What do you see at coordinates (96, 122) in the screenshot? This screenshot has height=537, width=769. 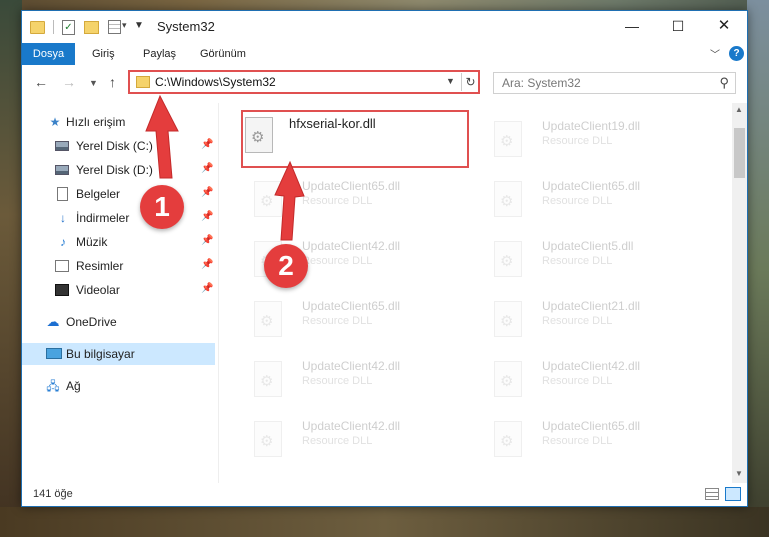 I see `sidebar-item-label: Hızlı erişim` at bounding box center [96, 122].